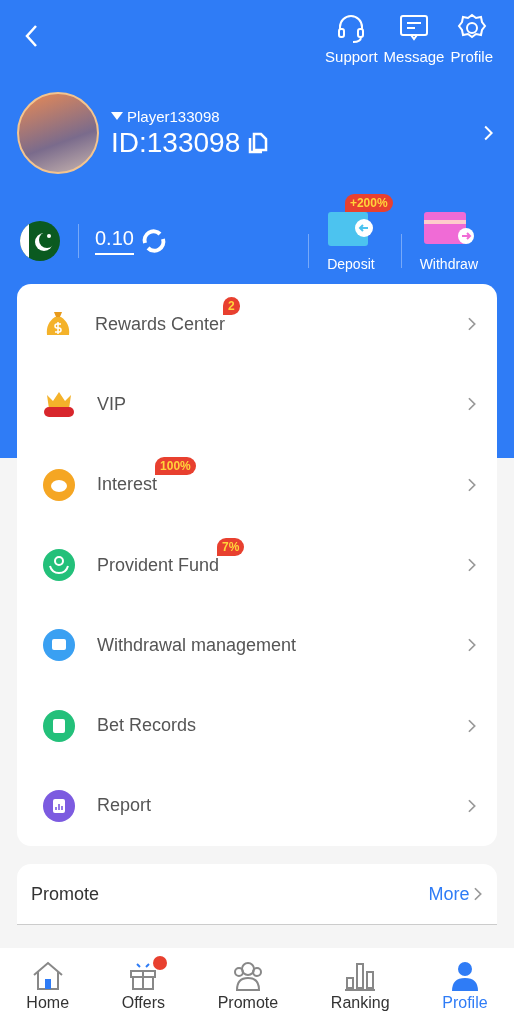 The height and width of the screenshot is (1024, 514). Describe the element at coordinates (471, 38) in the screenshot. I see `top-action-button: Profile` at that location.